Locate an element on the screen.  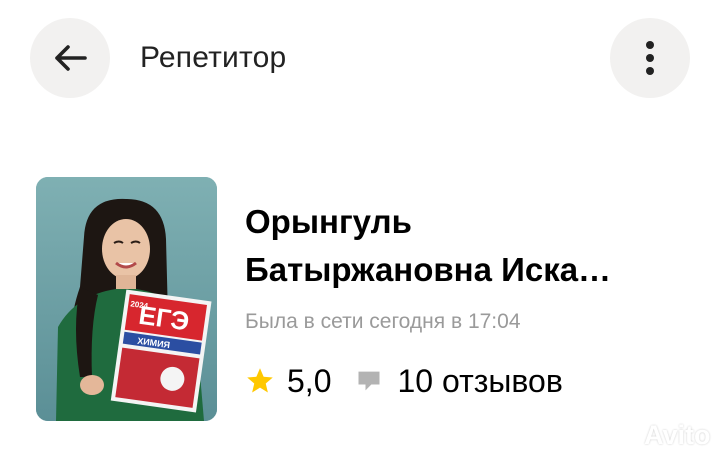
reviews-count: 10 отзывов is located at coordinates (479, 381).